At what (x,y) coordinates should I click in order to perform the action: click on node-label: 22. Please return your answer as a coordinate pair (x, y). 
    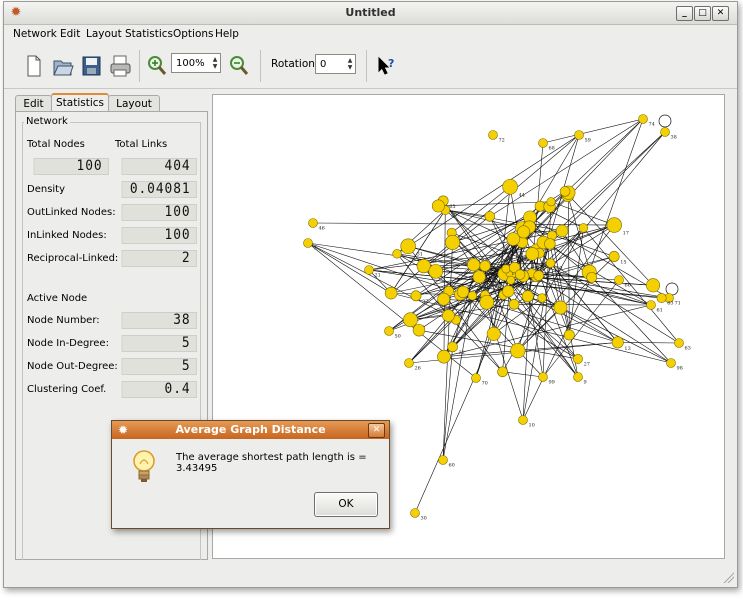
    Looking at the image, I should click on (462, 353).